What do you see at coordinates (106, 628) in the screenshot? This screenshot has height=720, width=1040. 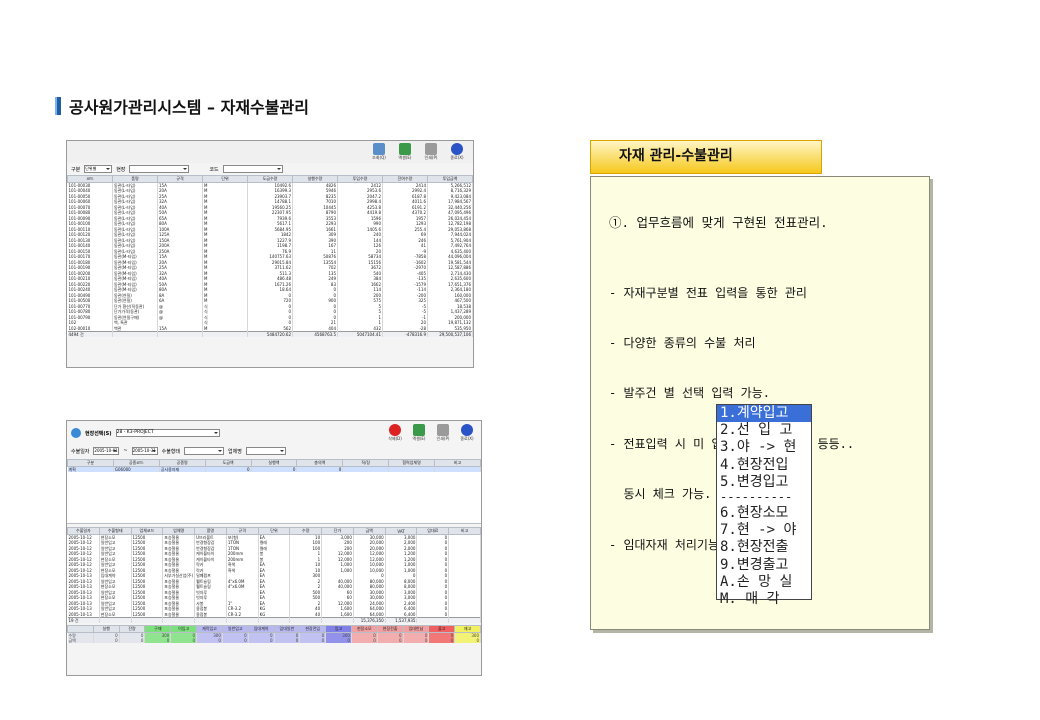 I see `summary-header: 실행` at bounding box center [106, 628].